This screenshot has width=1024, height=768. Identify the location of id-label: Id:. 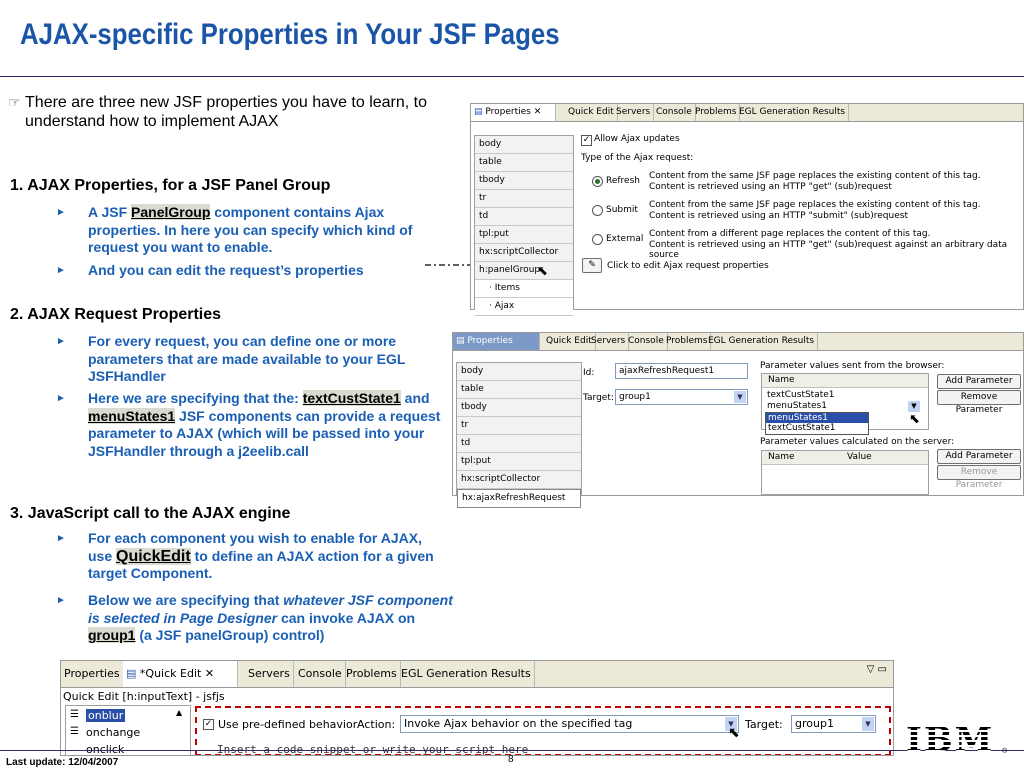
(589, 373).